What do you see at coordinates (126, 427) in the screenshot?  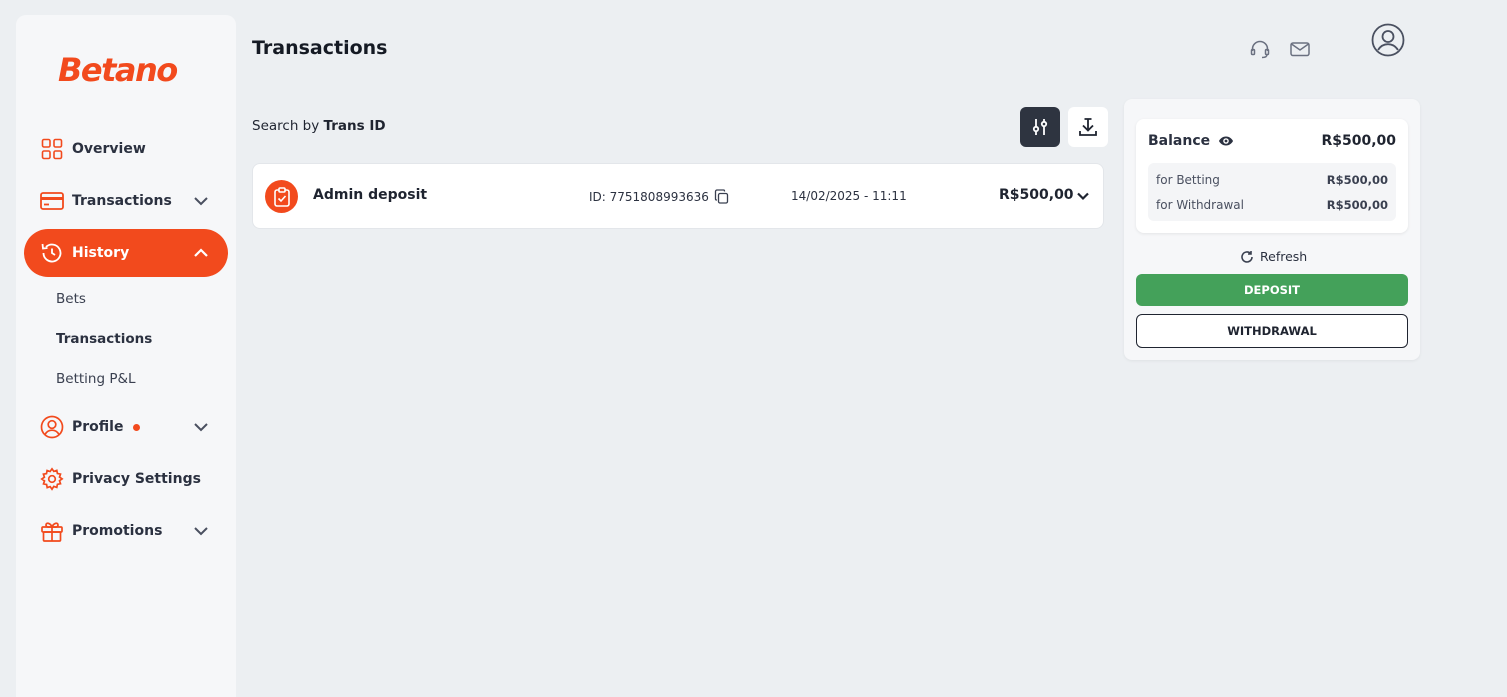 I see `sidebar-item-profile: Profile` at bounding box center [126, 427].